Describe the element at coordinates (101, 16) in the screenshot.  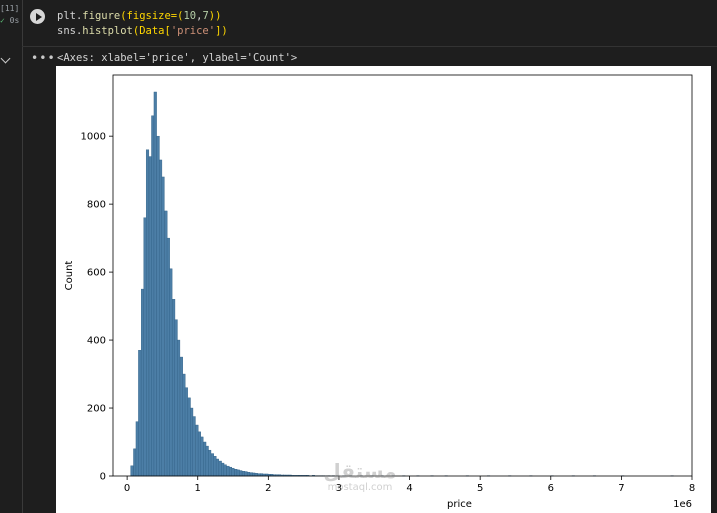
I see `code-token: figure` at that location.